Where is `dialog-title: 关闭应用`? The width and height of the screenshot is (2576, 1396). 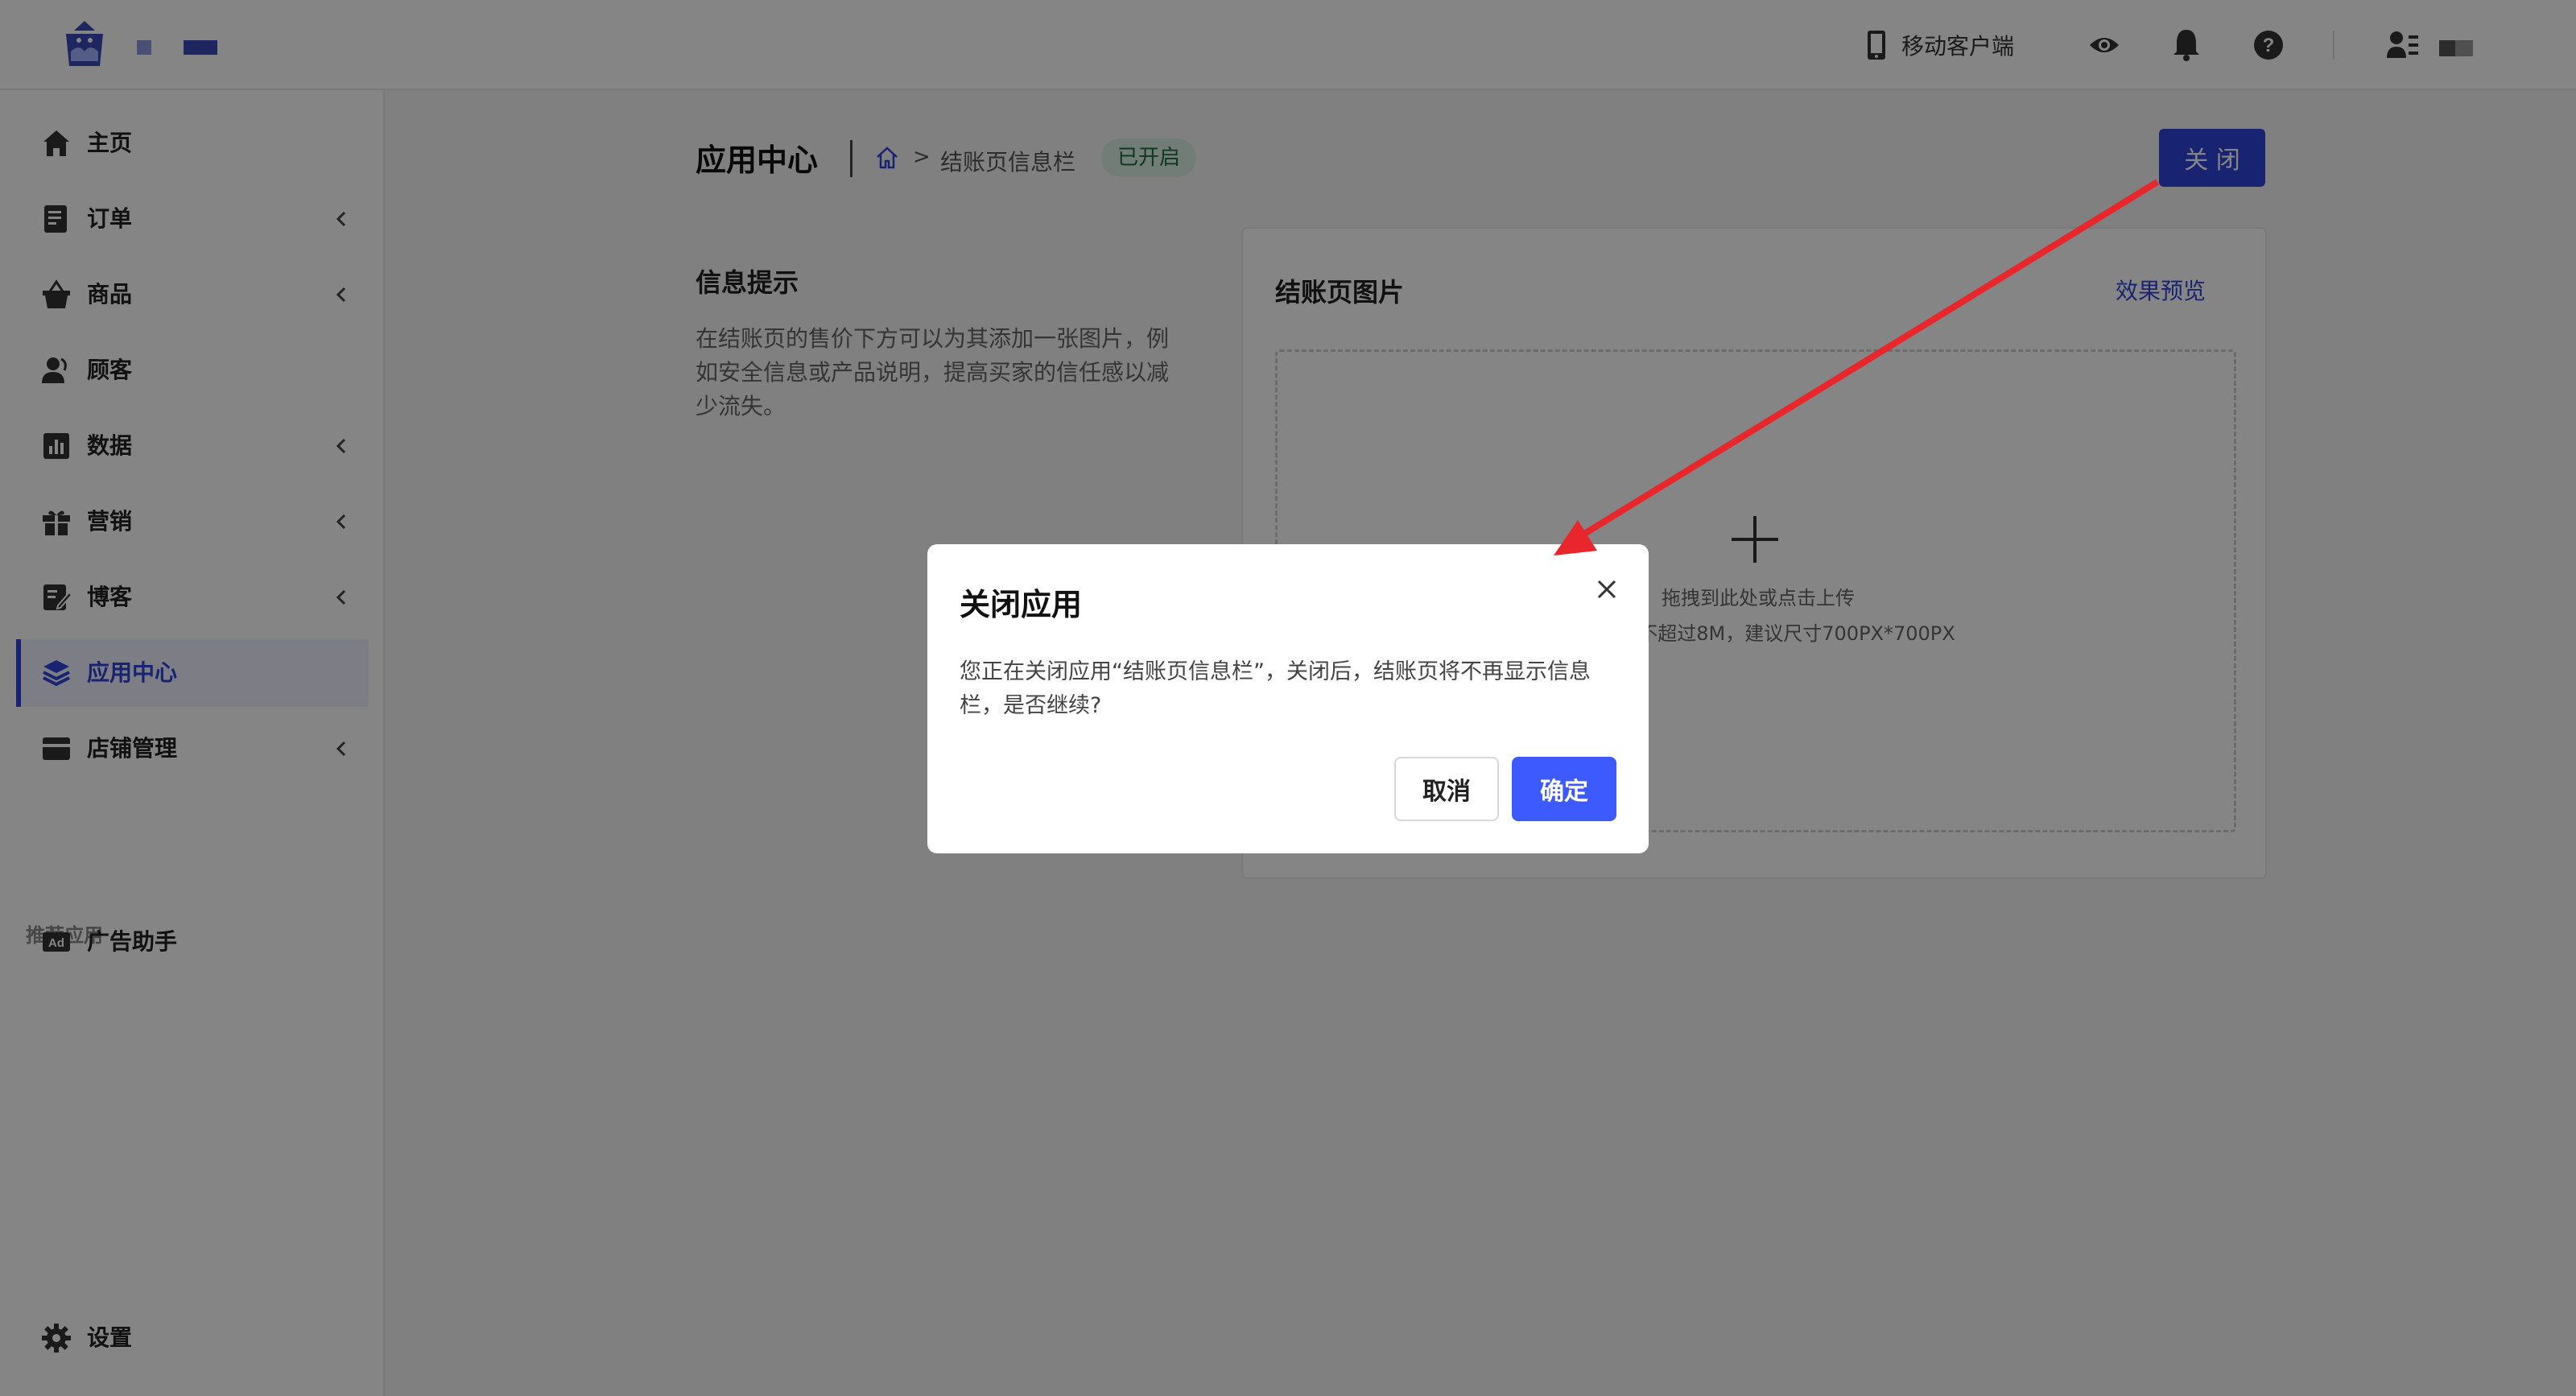
dialog-title: 关闭应用 is located at coordinates (1021, 604).